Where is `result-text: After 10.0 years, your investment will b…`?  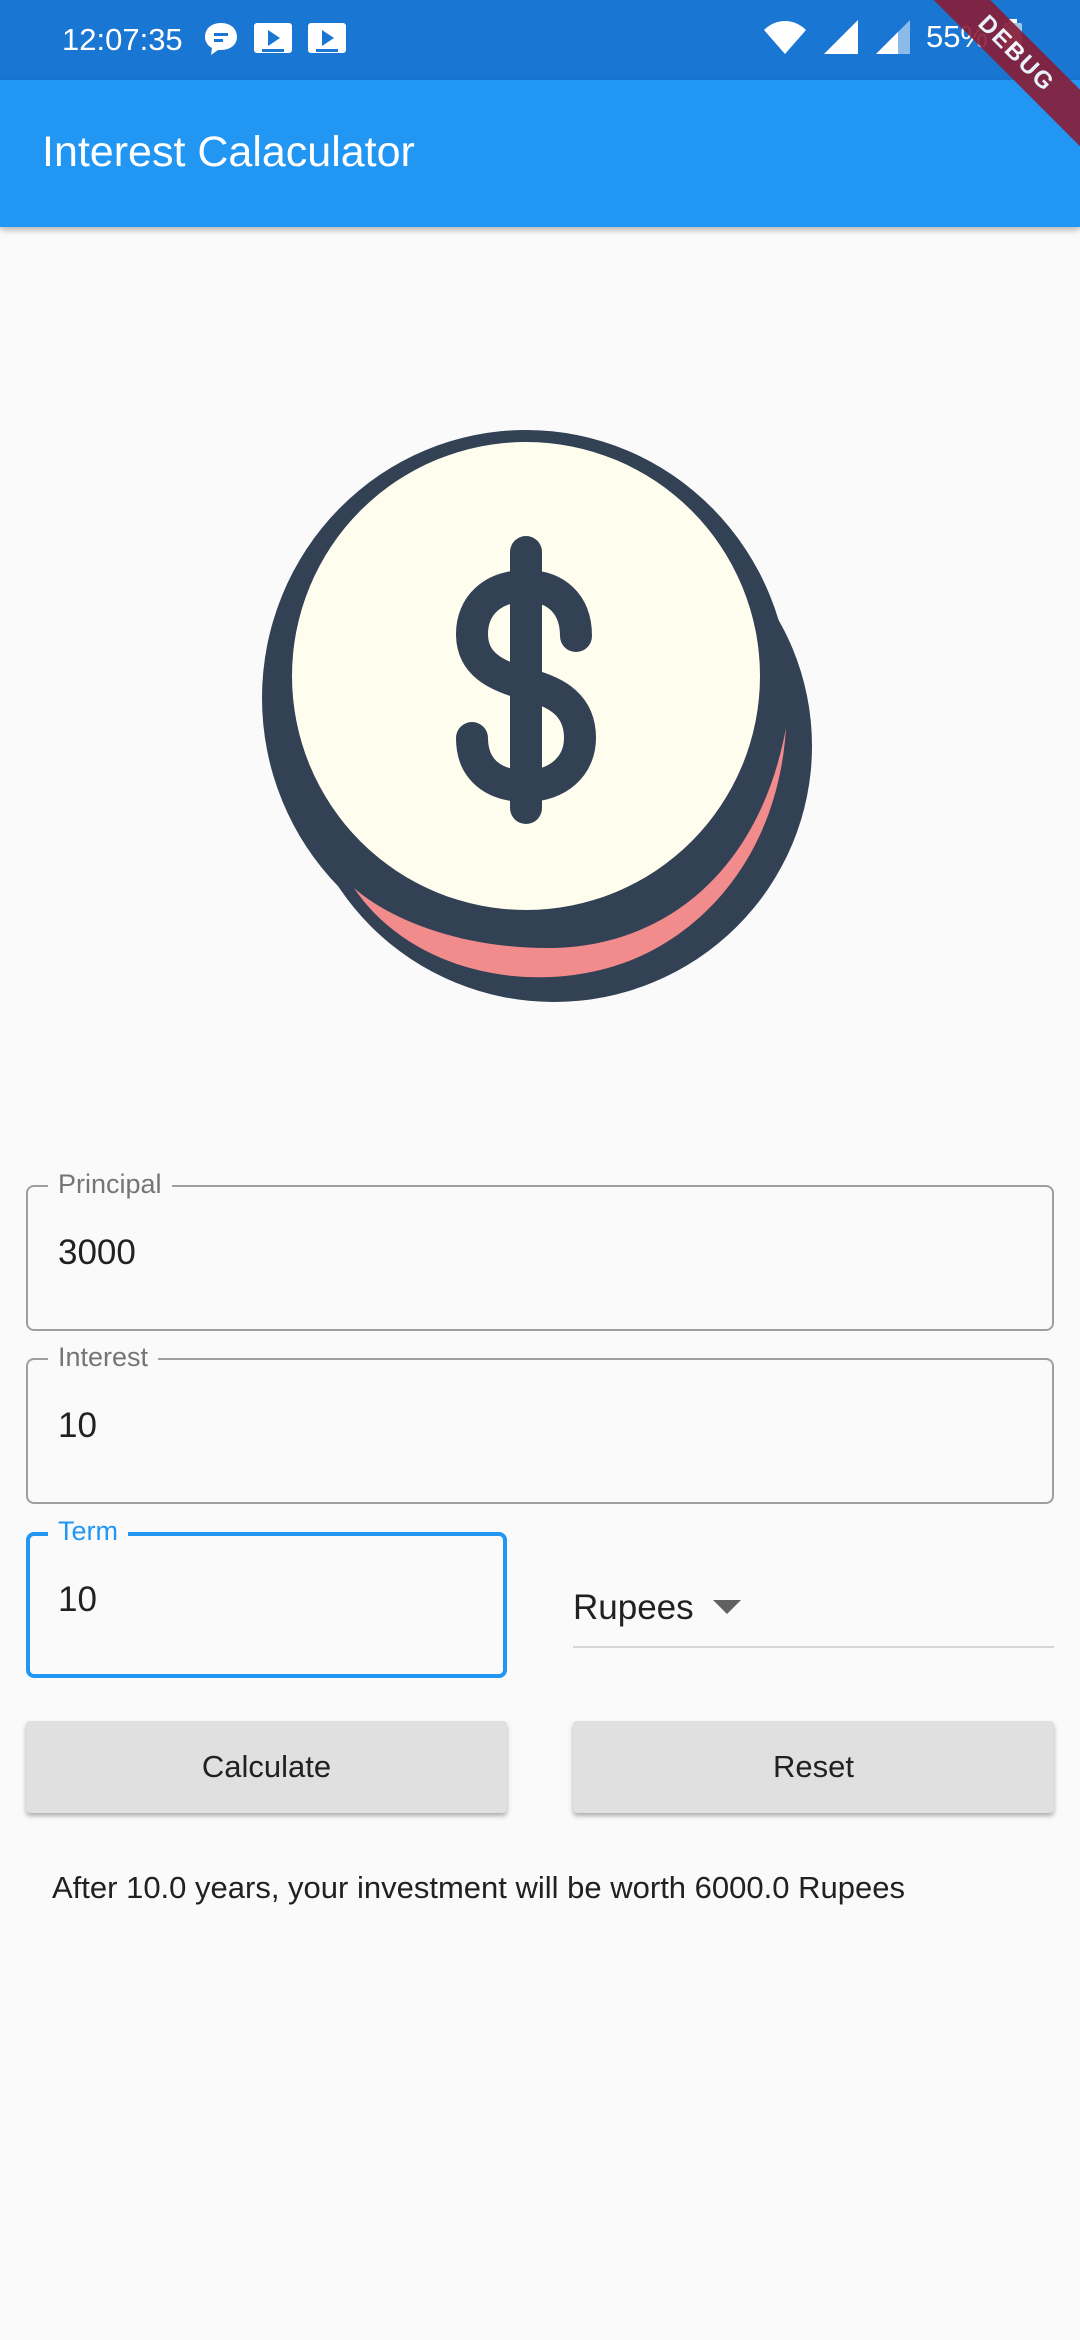
result-text: After 10.0 years, your investment will b… is located at coordinates (478, 1887).